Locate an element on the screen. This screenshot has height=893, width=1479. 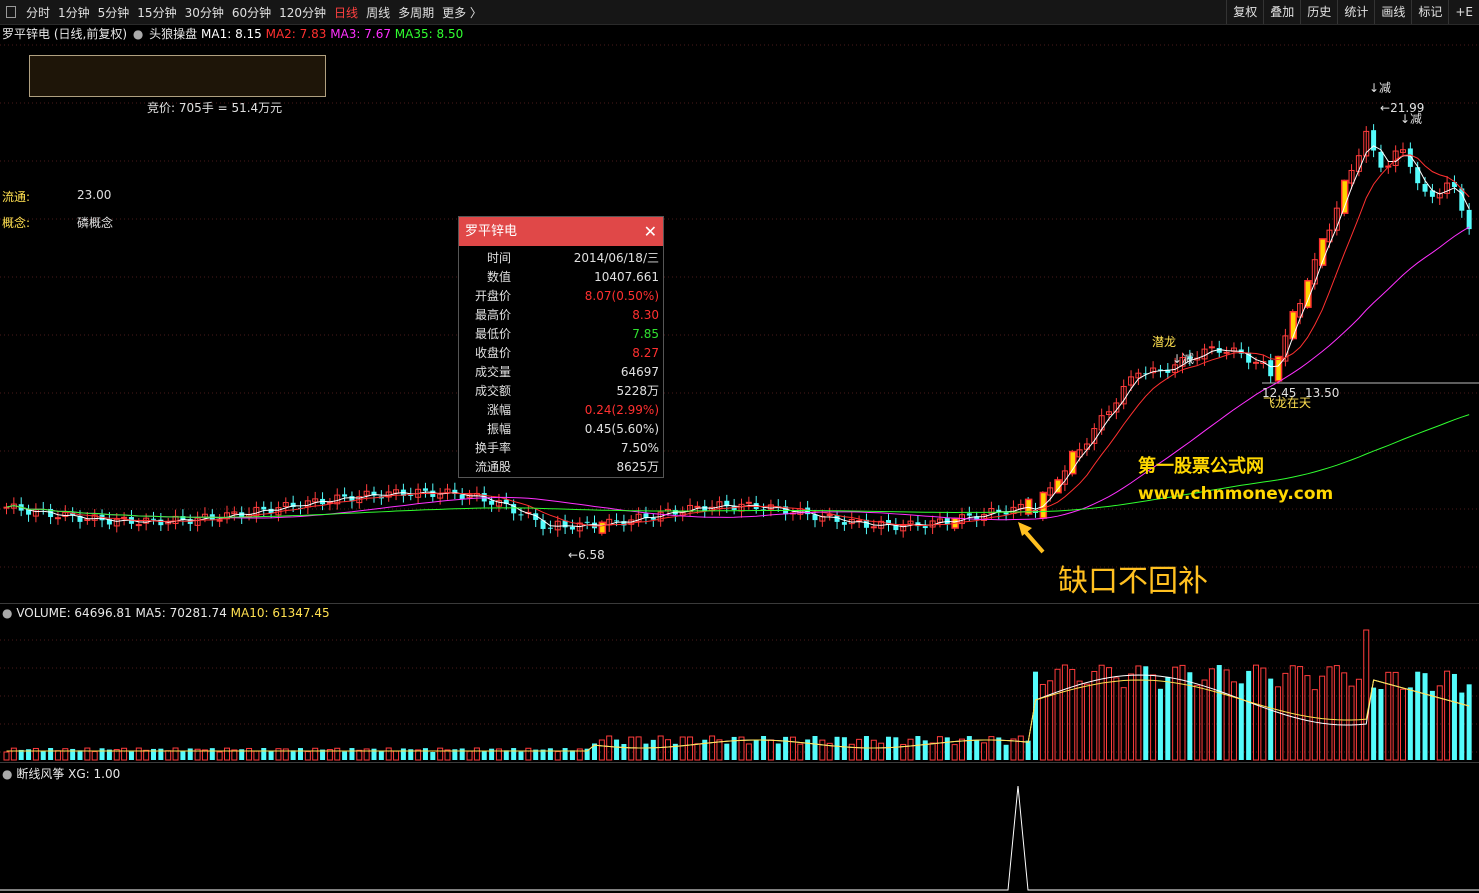
tooltip-row: 涨幅 0.24(2.99%) is located at coordinates (561, 410).